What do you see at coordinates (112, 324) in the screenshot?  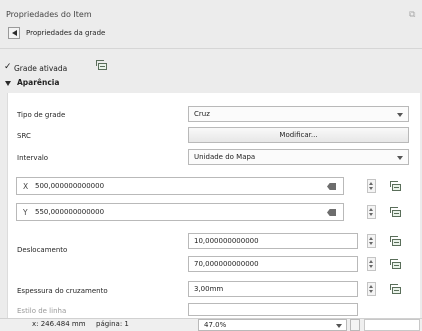 I see `page-indicator: página: 1` at bounding box center [112, 324].